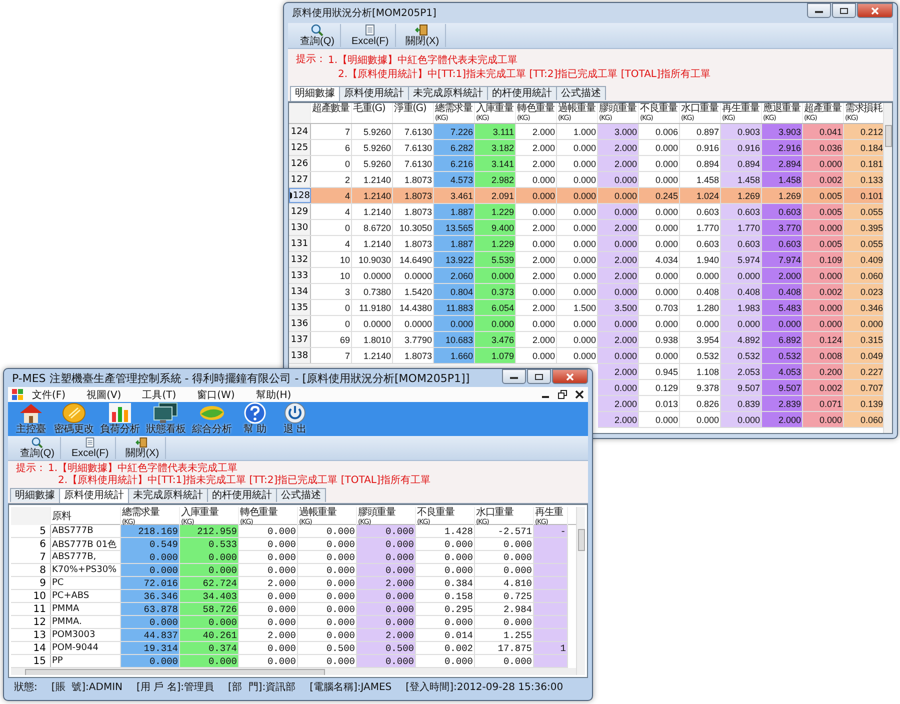 The height and width of the screenshot is (704, 900). Describe the element at coordinates (562, 394) in the screenshot. I see `restore-icon` at that location.